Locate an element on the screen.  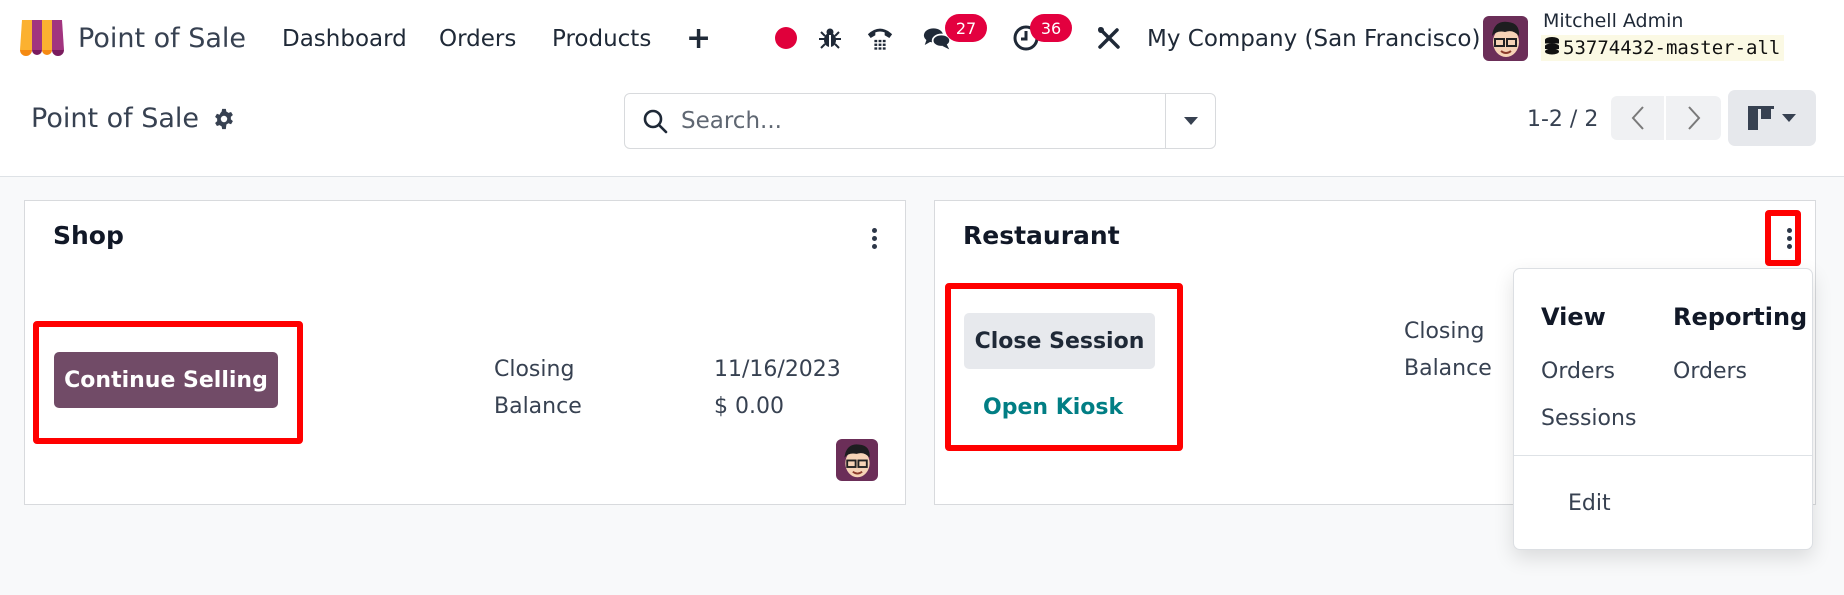
search-bar is located at coordinates (920, 121).